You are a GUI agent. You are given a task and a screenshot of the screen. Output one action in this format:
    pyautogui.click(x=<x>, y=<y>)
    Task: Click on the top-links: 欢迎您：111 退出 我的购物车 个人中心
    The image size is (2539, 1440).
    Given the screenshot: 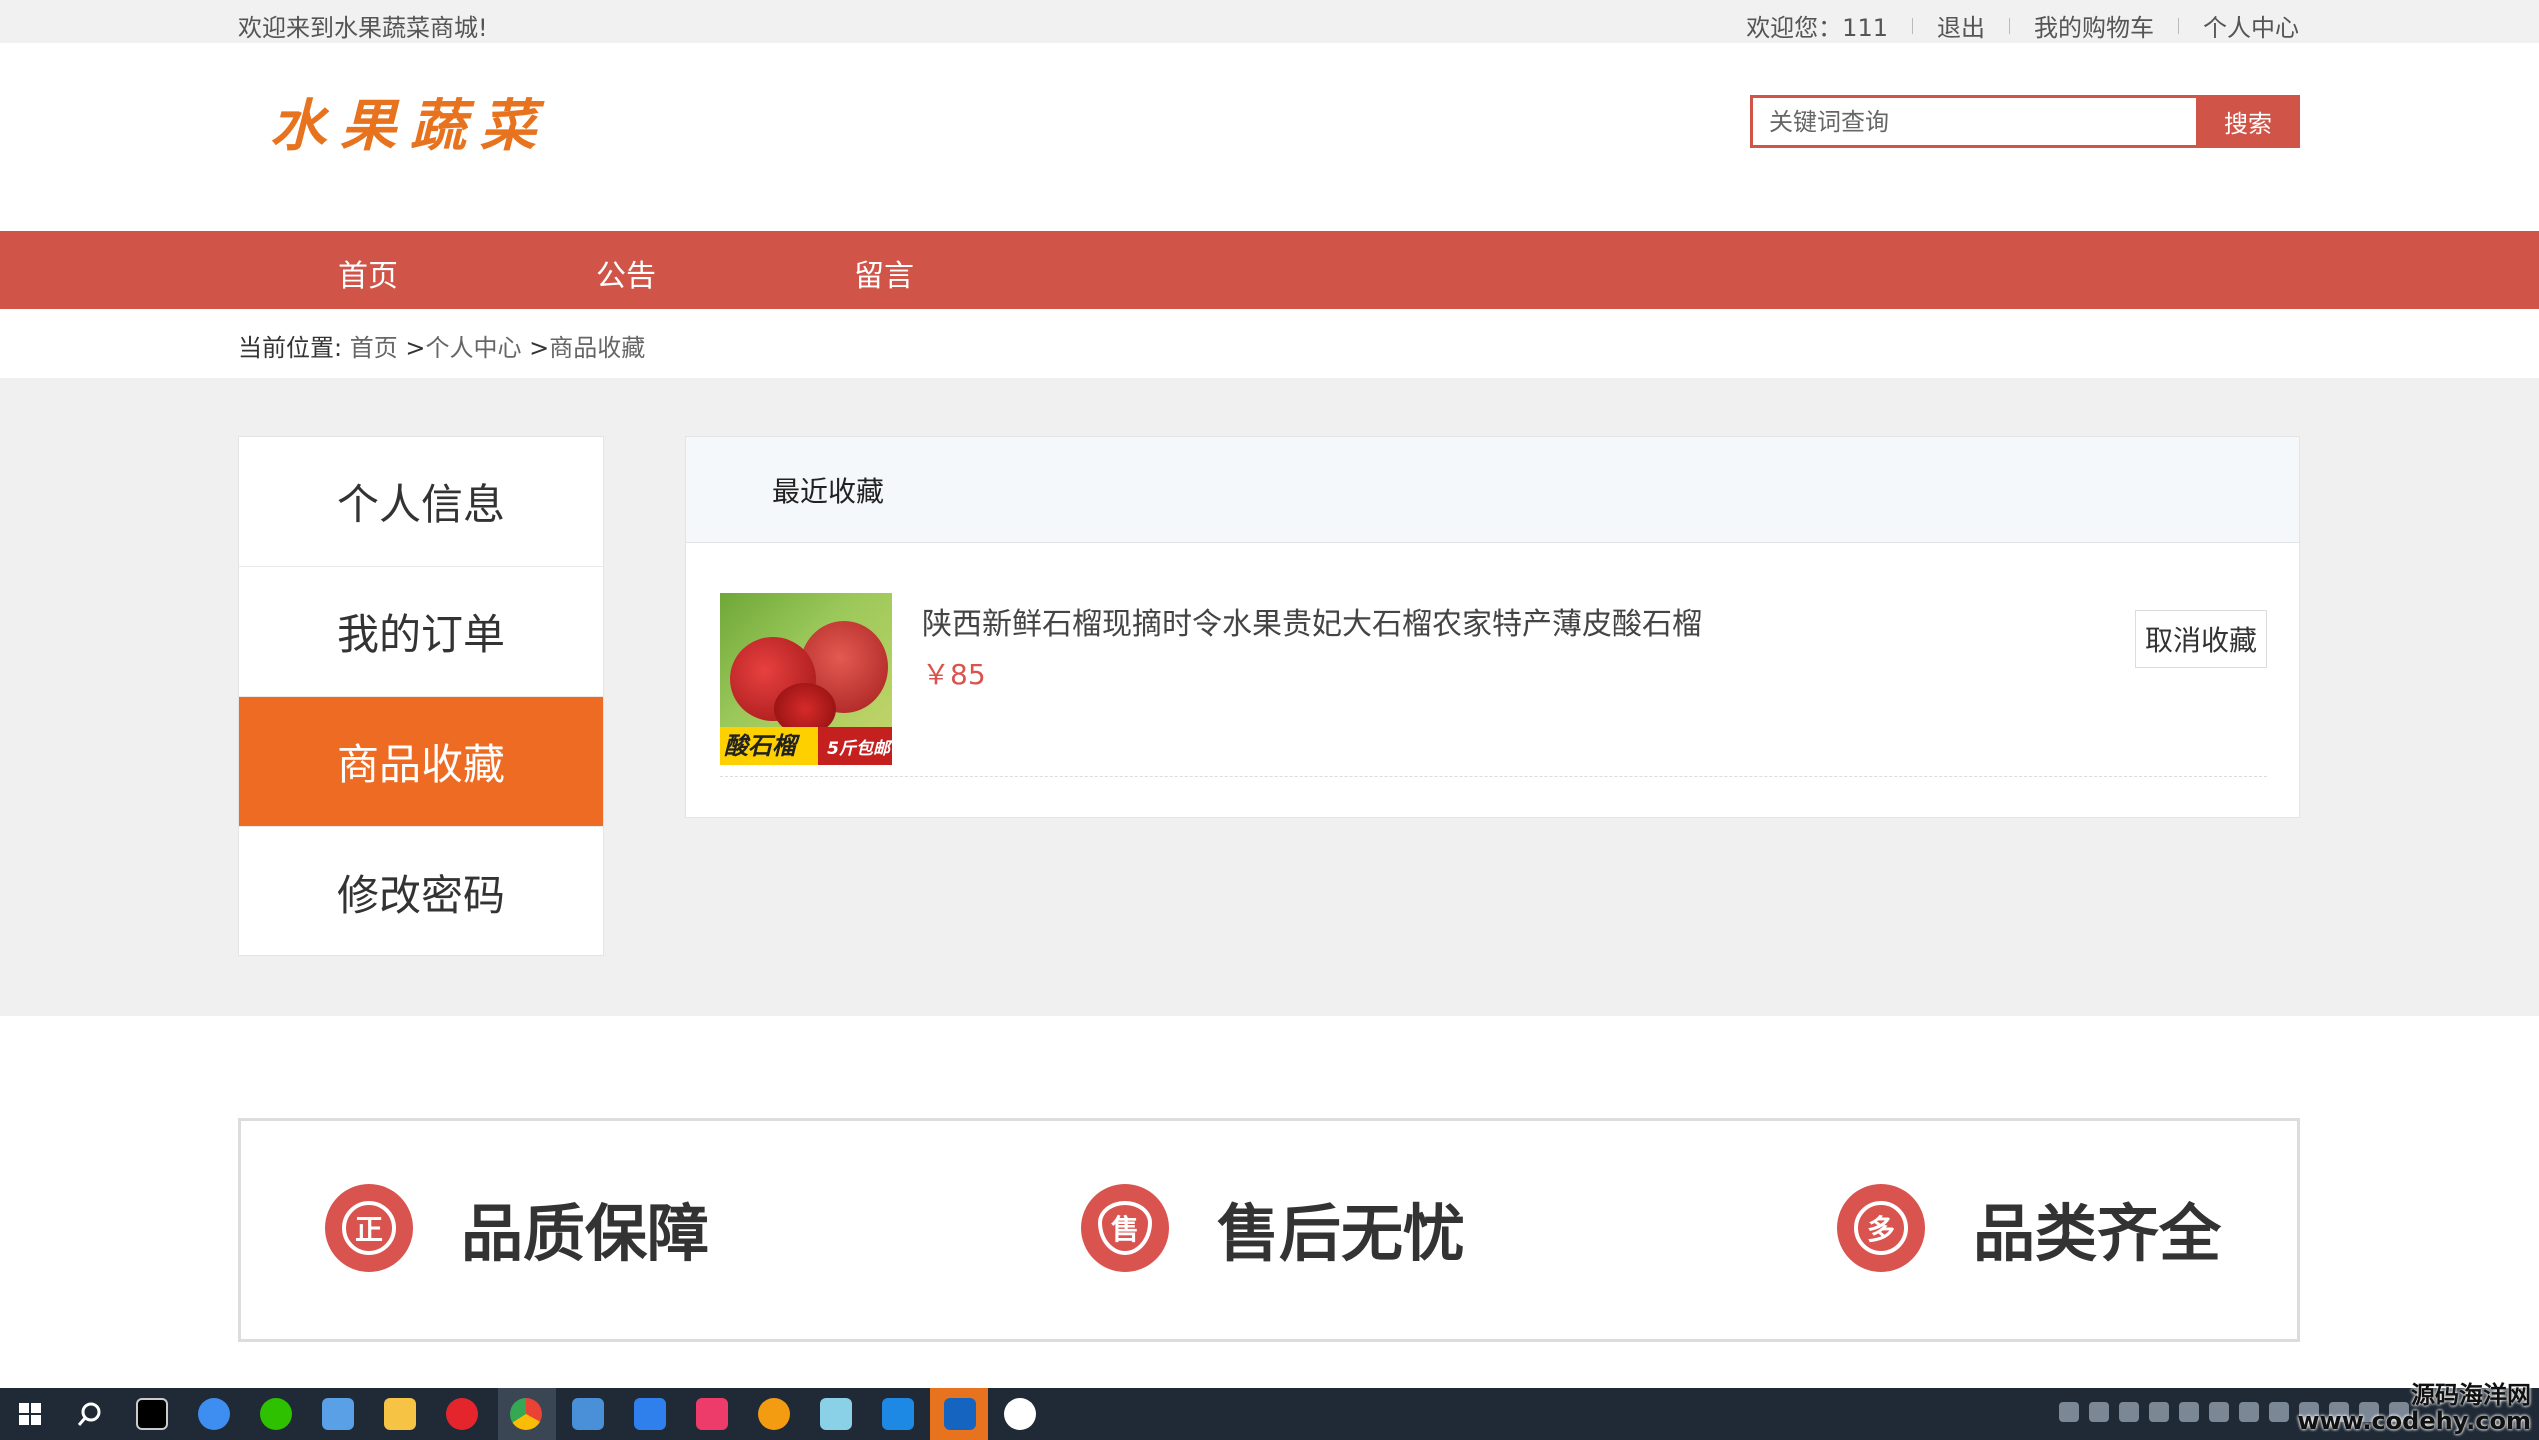 What is the action you would take?
    pyautogui.click(x=2010, y=25)
    